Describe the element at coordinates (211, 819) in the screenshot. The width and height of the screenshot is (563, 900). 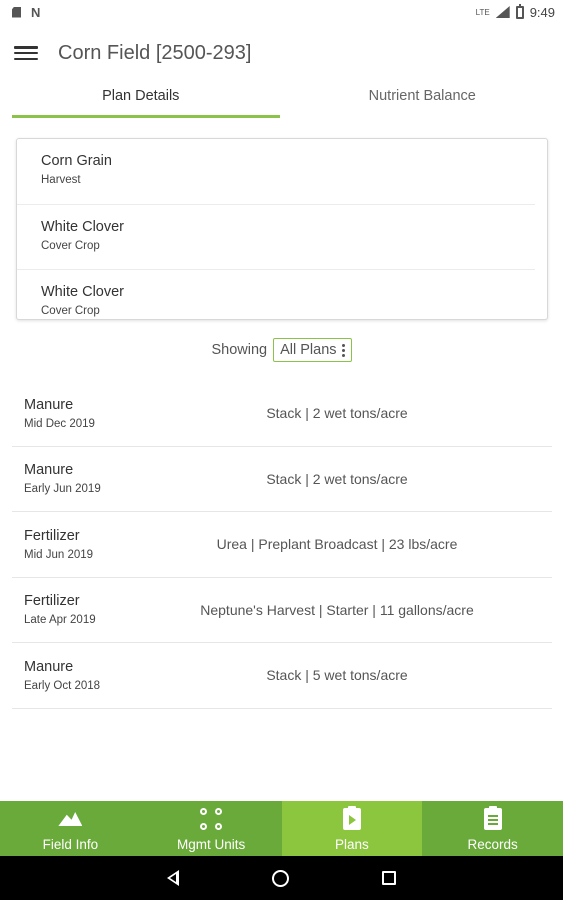
I see `units-icon` at that location.